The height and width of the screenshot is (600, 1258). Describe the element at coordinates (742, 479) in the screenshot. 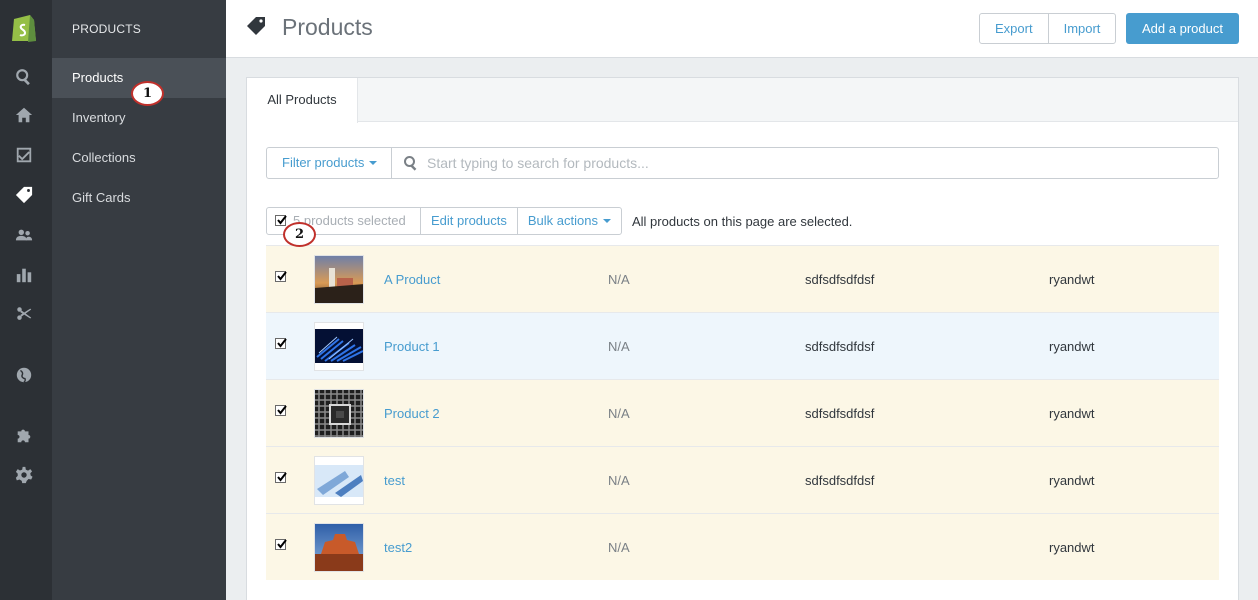

I see `table-row: test N/A sdfsdfsdfdsf ryandwt` at that location.